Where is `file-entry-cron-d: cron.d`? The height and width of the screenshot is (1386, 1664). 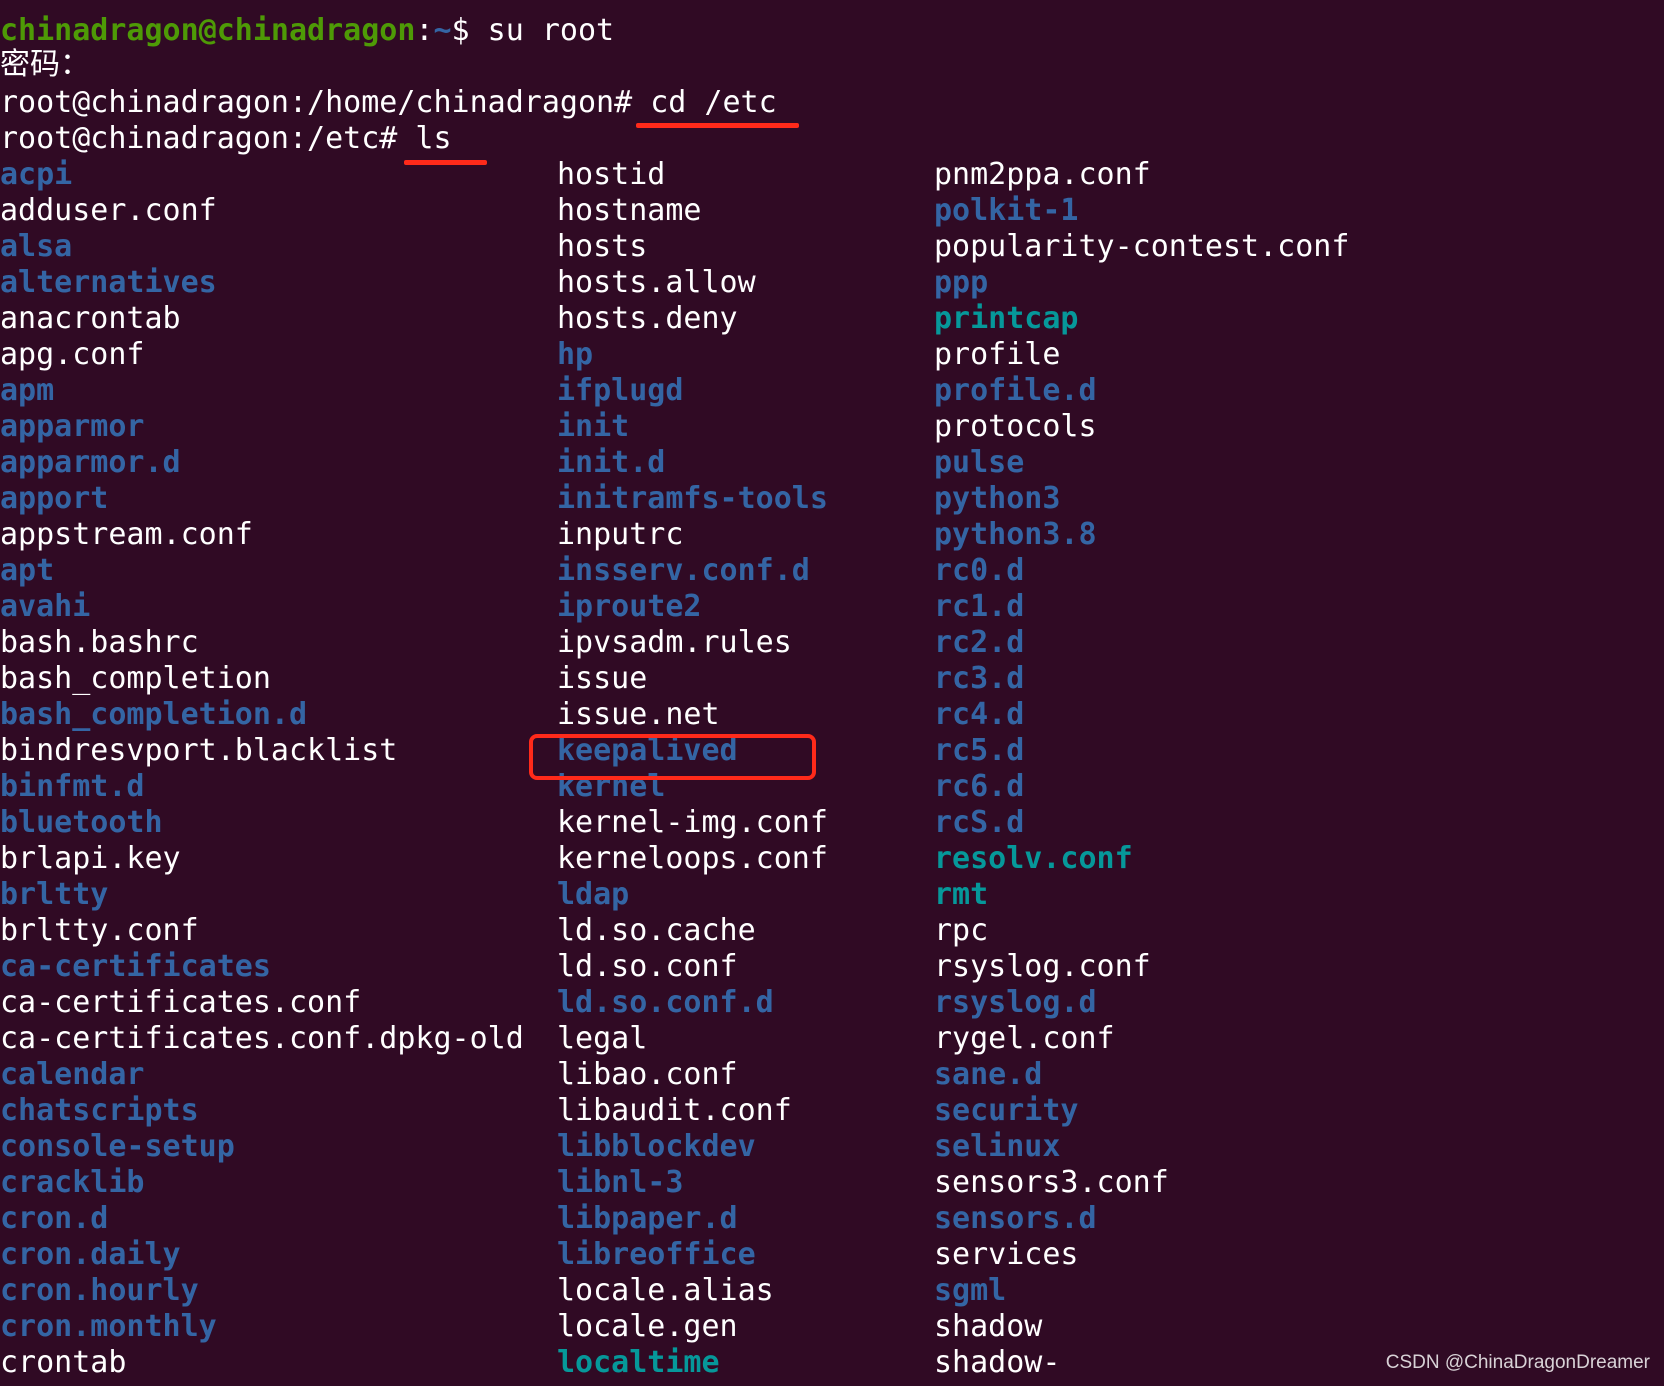 file-entry-cron-d: cron.d is located at coordinates (54, 1218).